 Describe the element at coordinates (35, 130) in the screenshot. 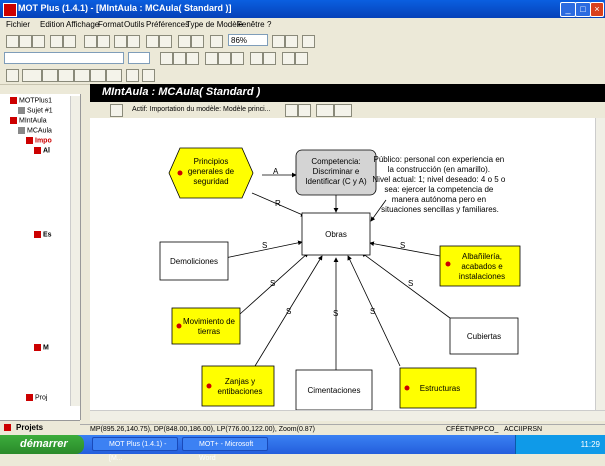

I see `tree-item: MCAula` at that location.